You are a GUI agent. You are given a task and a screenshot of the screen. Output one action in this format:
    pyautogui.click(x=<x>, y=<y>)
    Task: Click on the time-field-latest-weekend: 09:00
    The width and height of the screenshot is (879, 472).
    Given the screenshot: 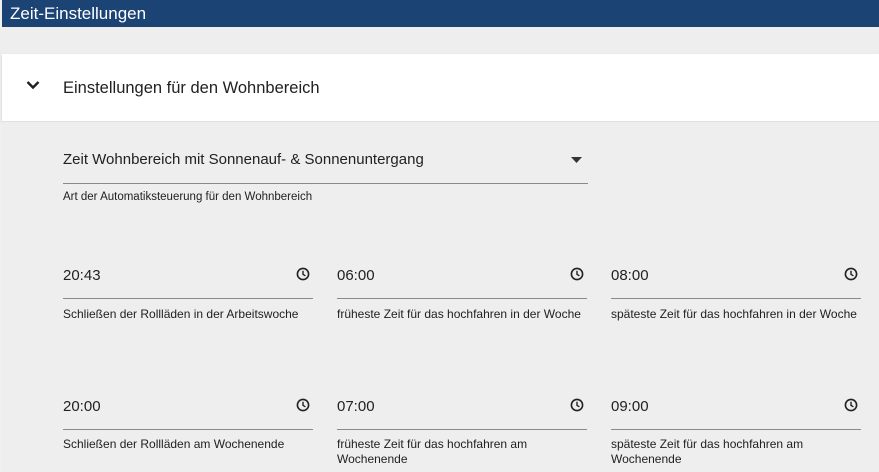 What is the action you would take?
    pyautogui.click(x=736, y=414)
    